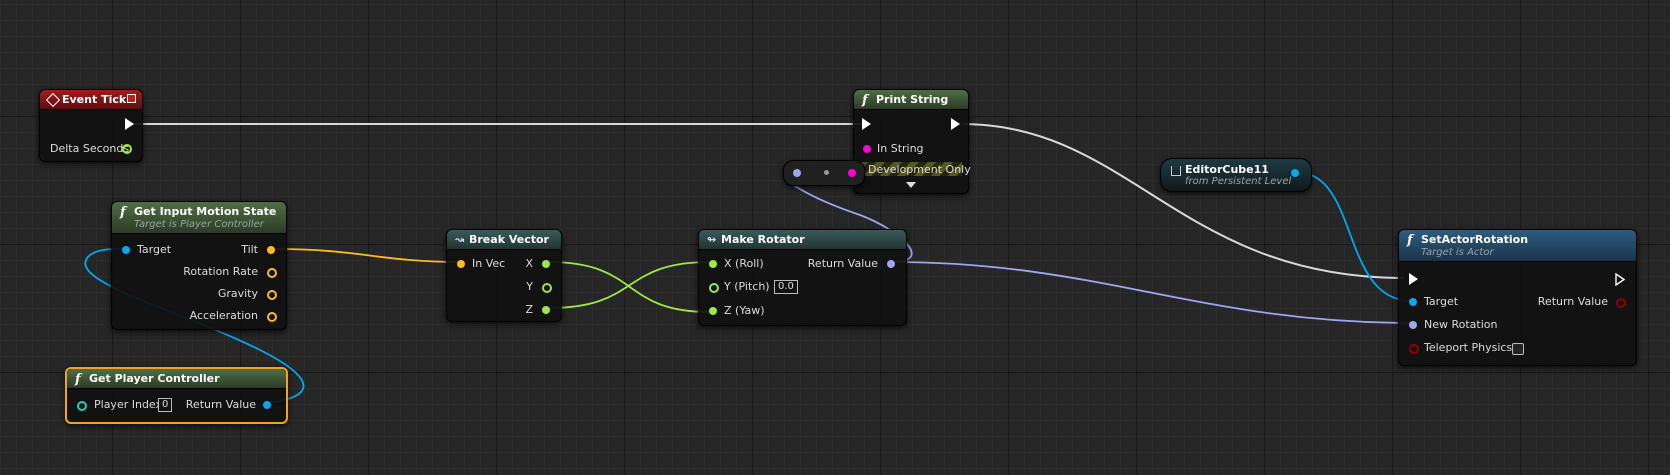 The image size is (1670, 475). I want to click on break-vector-title: Break Vector, so click(509, 239).